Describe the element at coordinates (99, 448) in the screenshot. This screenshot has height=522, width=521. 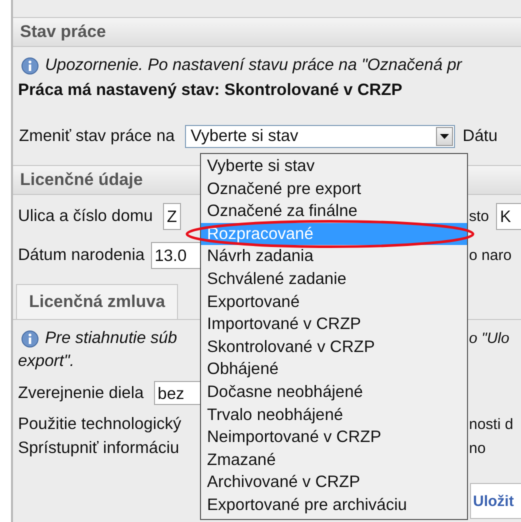
I see `field-label: Sprístupniť informáciu` at that location.